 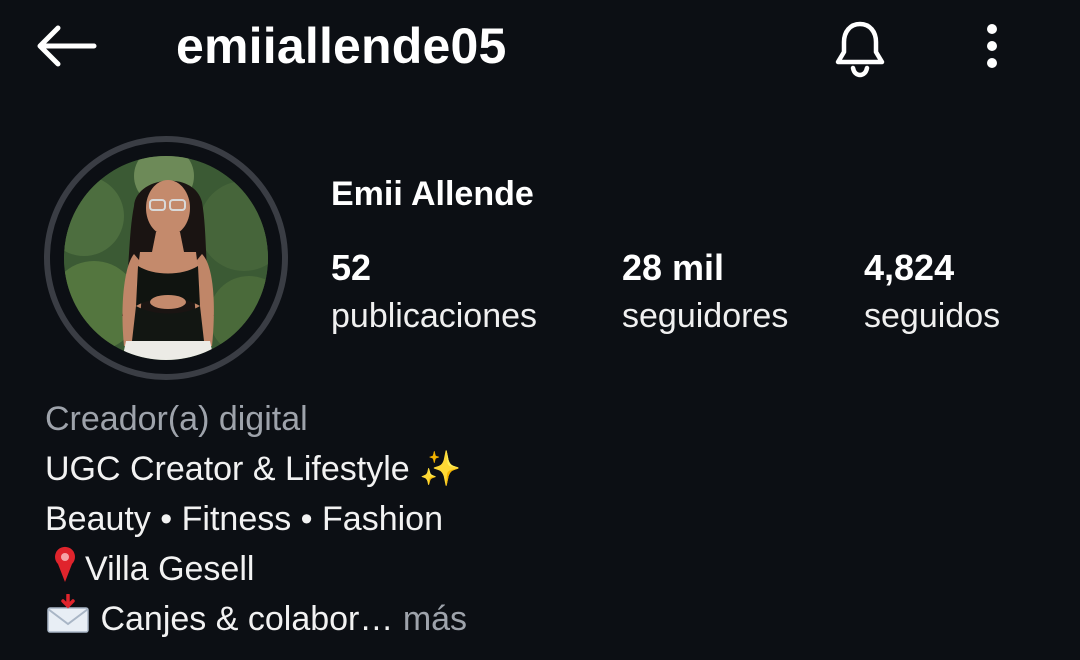 What do you see at coordinates (256, 569) in the screenshot?
I see `bio-line-3-row: Villa Gesell` at bounding box center [256, 569].